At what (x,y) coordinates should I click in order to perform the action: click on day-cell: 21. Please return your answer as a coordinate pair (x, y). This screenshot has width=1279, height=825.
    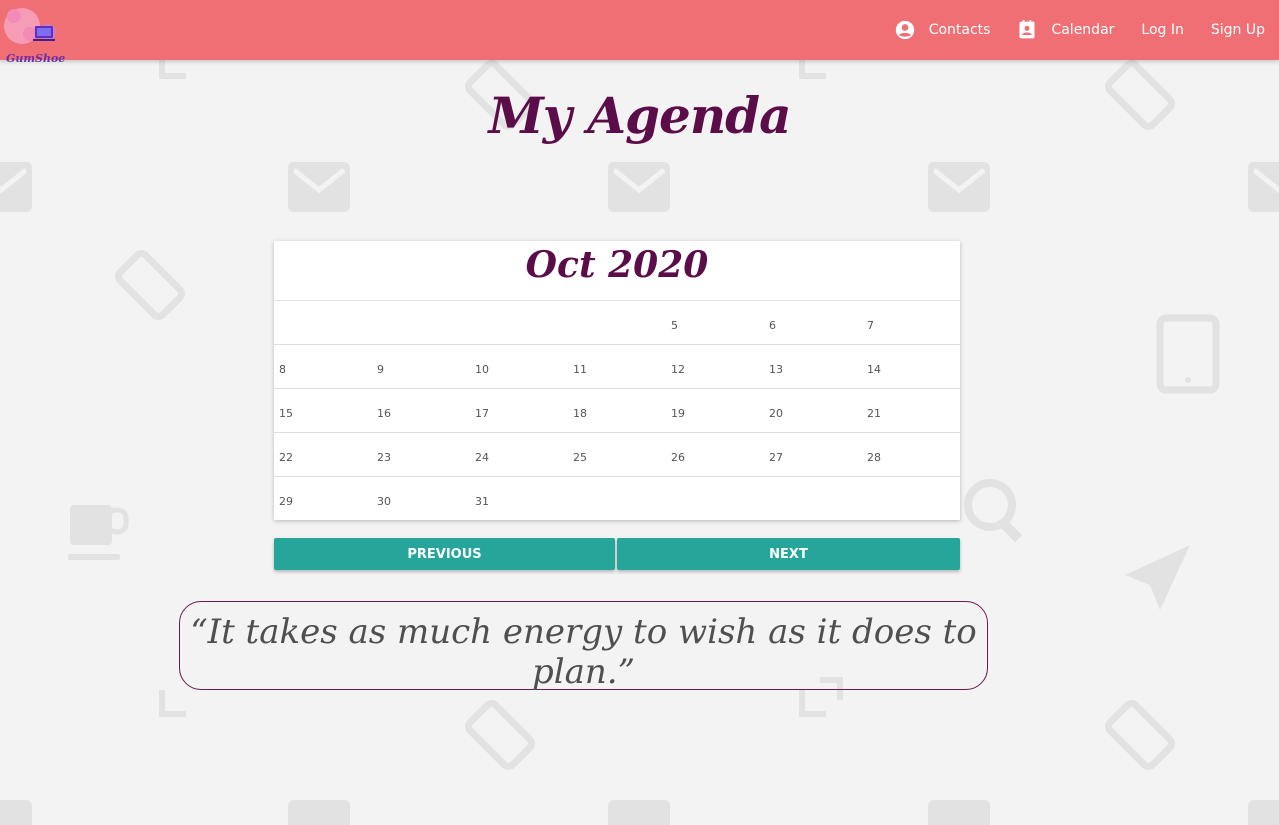
    Looking at the image, I should click on (911, 410).